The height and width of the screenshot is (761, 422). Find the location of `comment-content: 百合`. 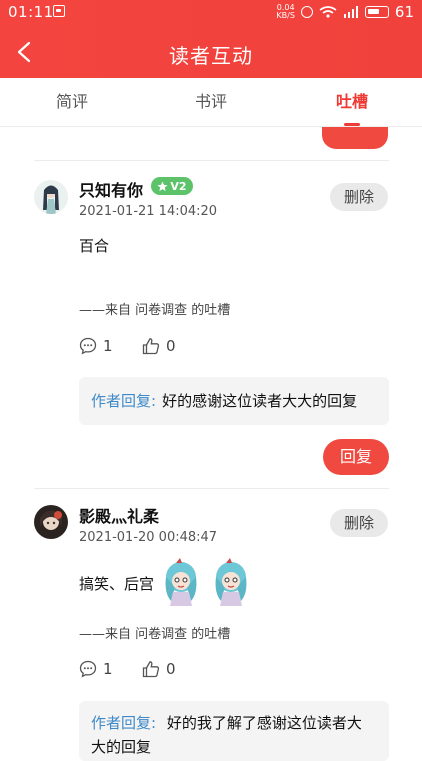

comment-content: 百合 is located at coordinates (94, 246).